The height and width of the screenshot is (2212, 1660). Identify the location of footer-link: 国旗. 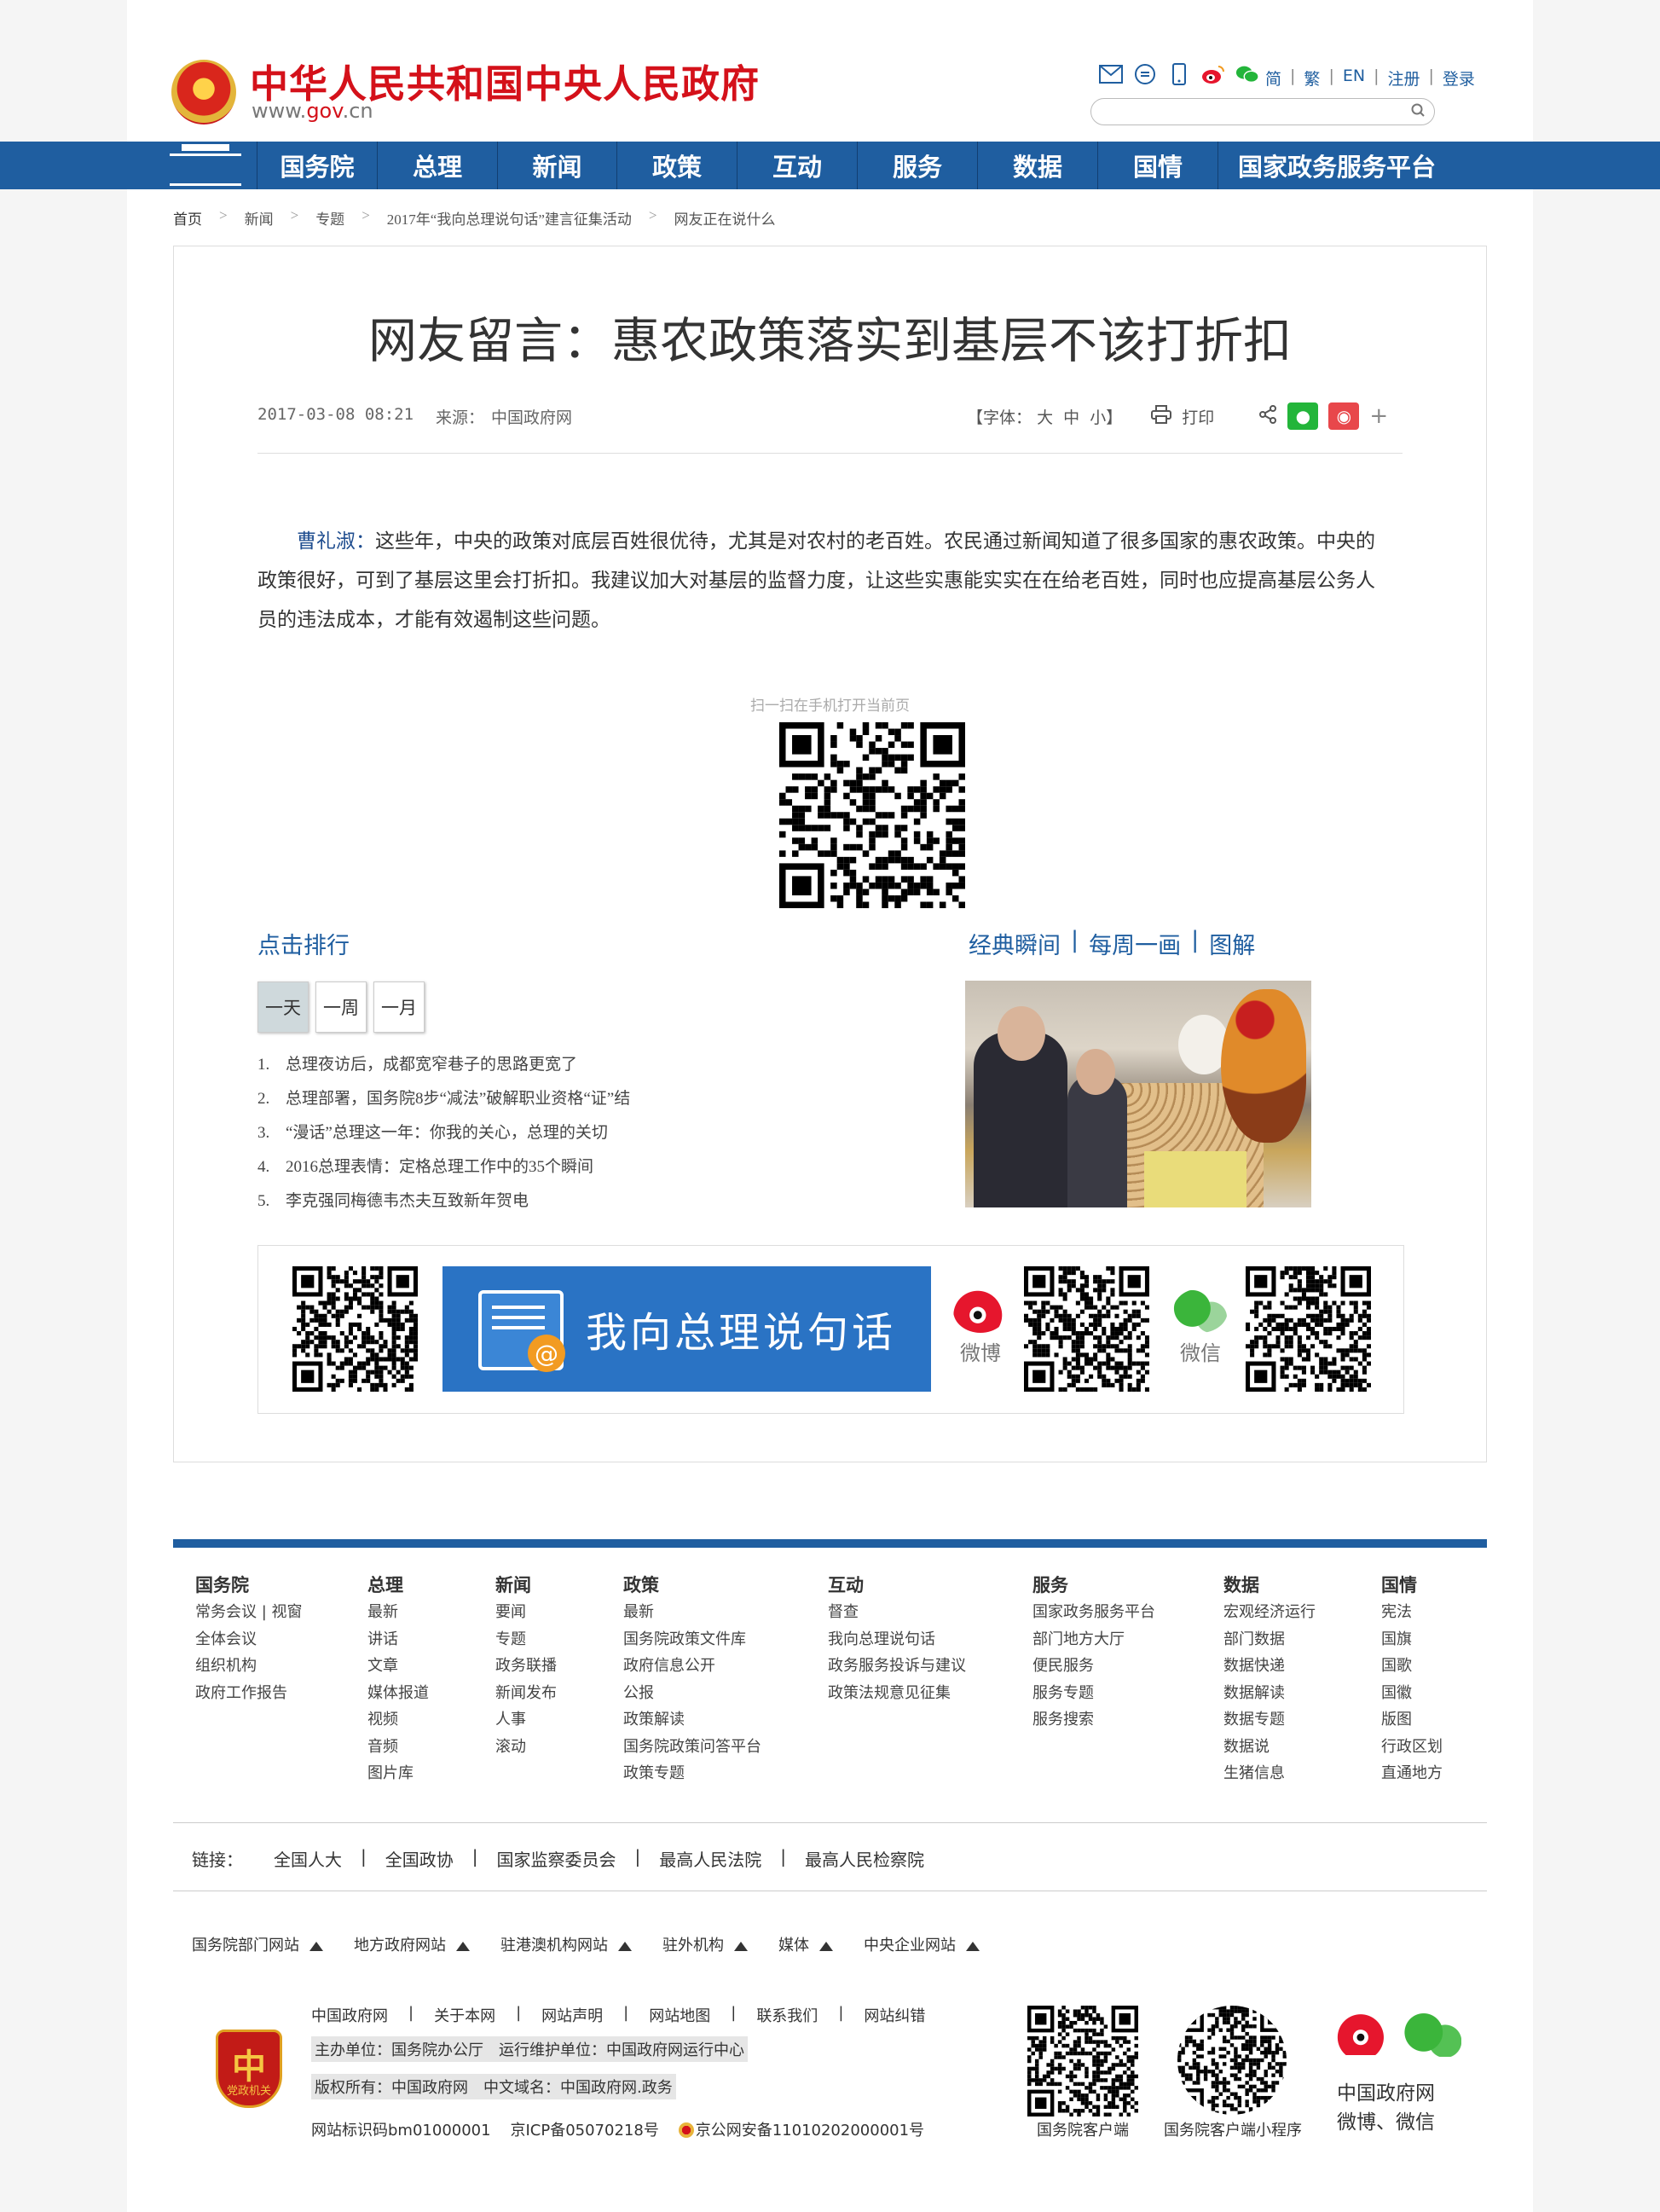
(1412, 1640).